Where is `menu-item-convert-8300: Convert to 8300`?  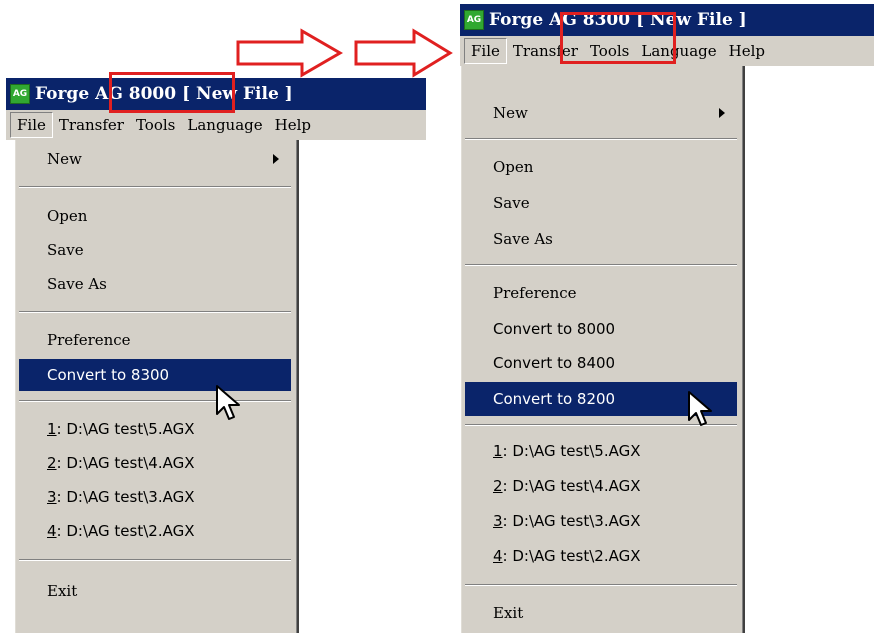
menu-item-convert-8300: Convert to 8300 is located at coordinates (155, 375).